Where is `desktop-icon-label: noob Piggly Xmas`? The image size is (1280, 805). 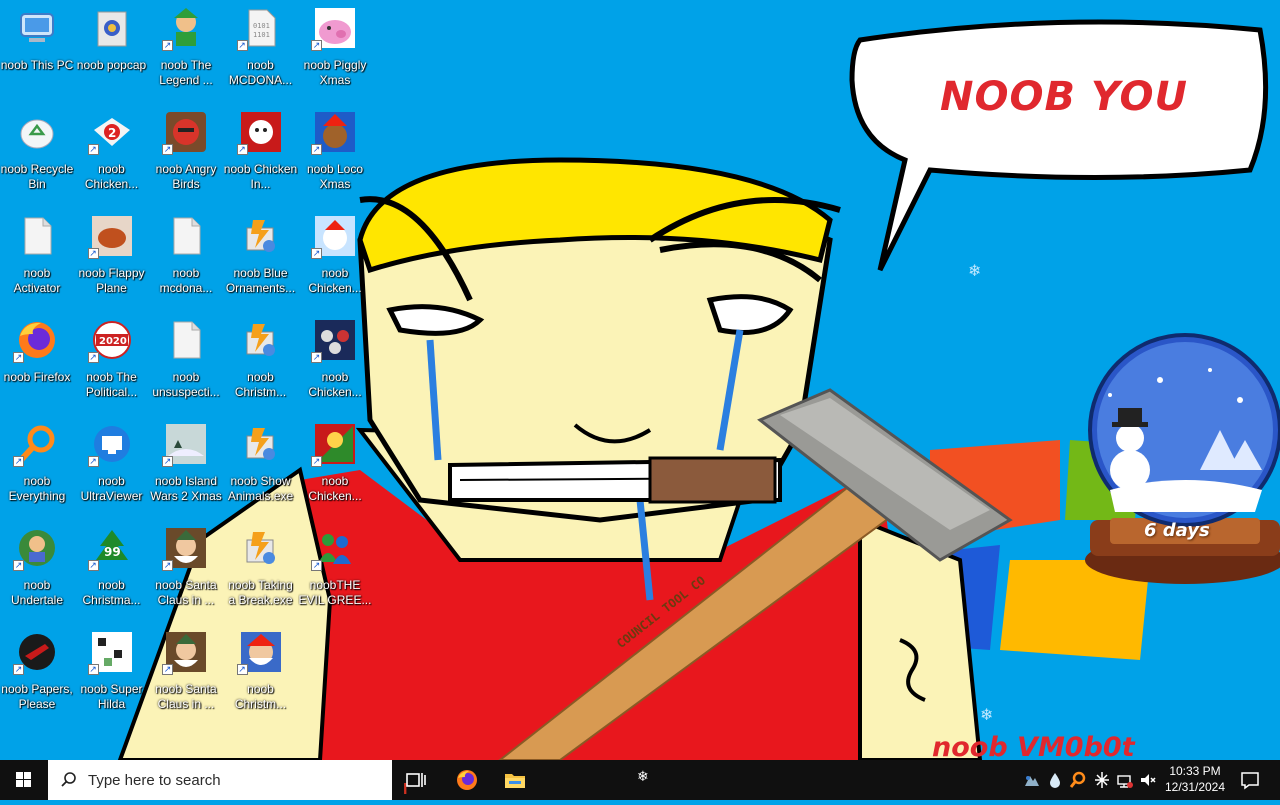
desktop-icon-label: noob Piggly Xmas is located at coordinates (335, 72).